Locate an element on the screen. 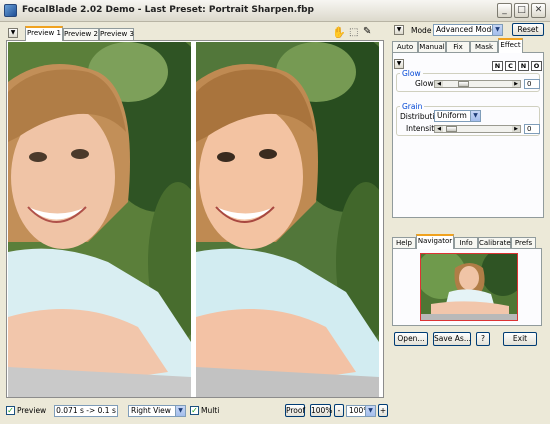 The width and height of the screenshot is (550, 424). distribution-select: Uniform ▼ is located at coordinates (457, 116).